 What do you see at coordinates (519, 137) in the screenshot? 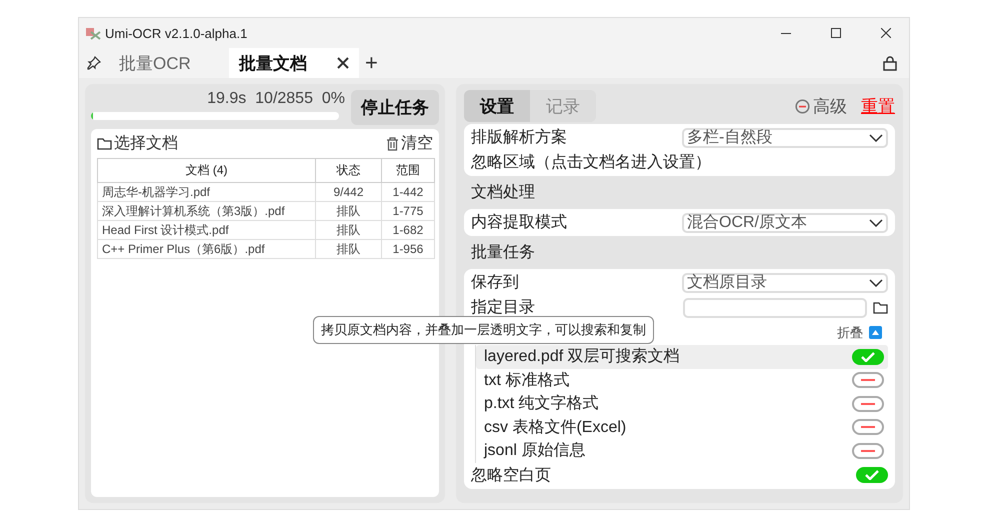
I see `setting-label: 排版解析方案` at bounding box center [519, 137].